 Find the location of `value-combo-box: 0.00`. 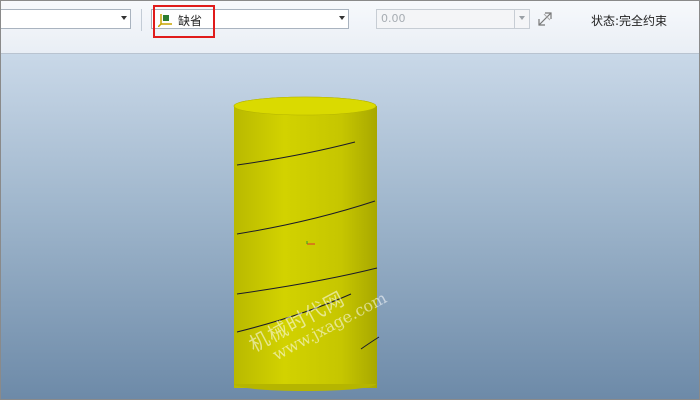

value-combo-box: 0.00 is located at coordinates (453, 19).